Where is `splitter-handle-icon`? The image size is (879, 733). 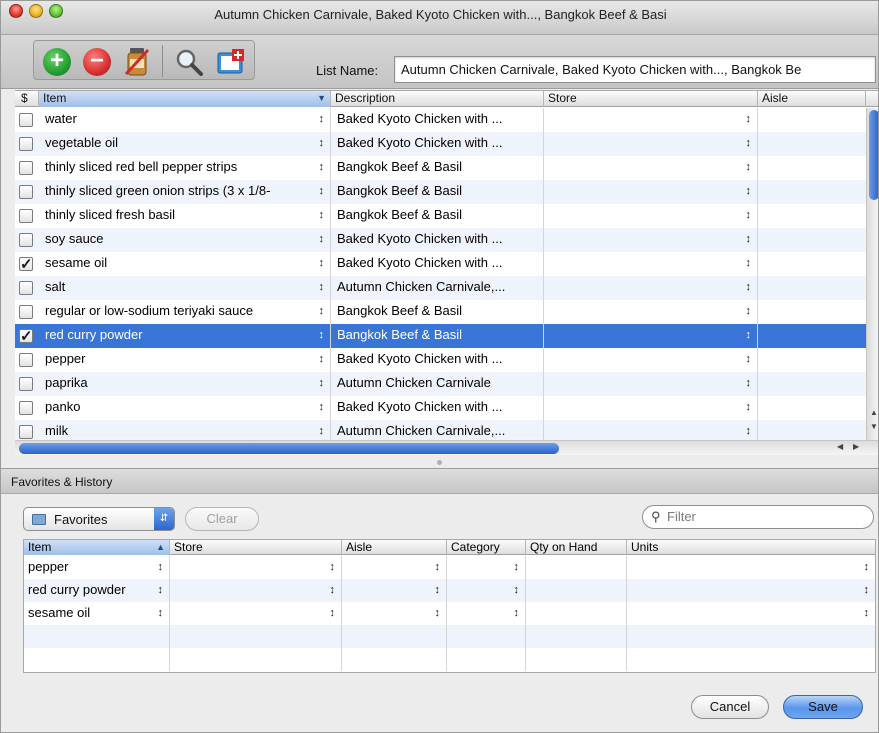 splitter-handle-icon is located at coordinates (439, 462).